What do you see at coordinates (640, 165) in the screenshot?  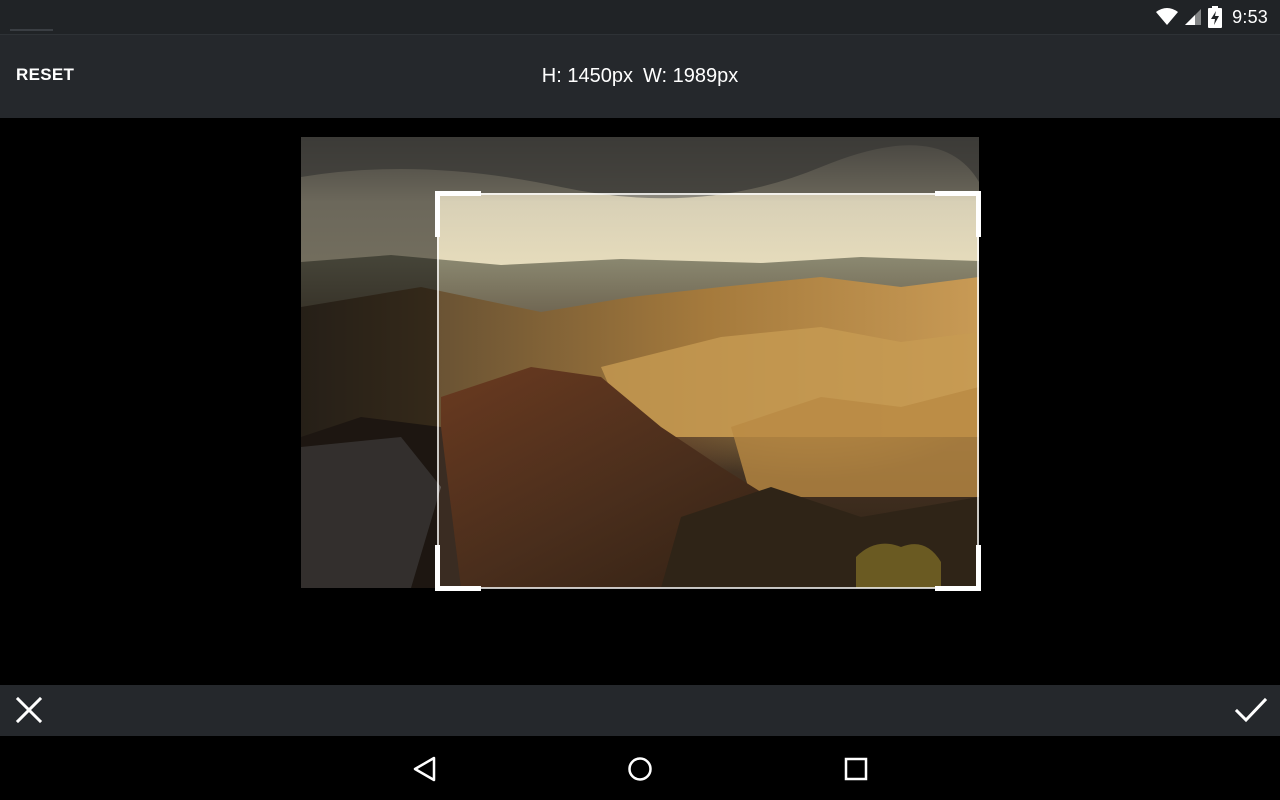 I see `crop-mask-top` at bounding box center [640, 165].